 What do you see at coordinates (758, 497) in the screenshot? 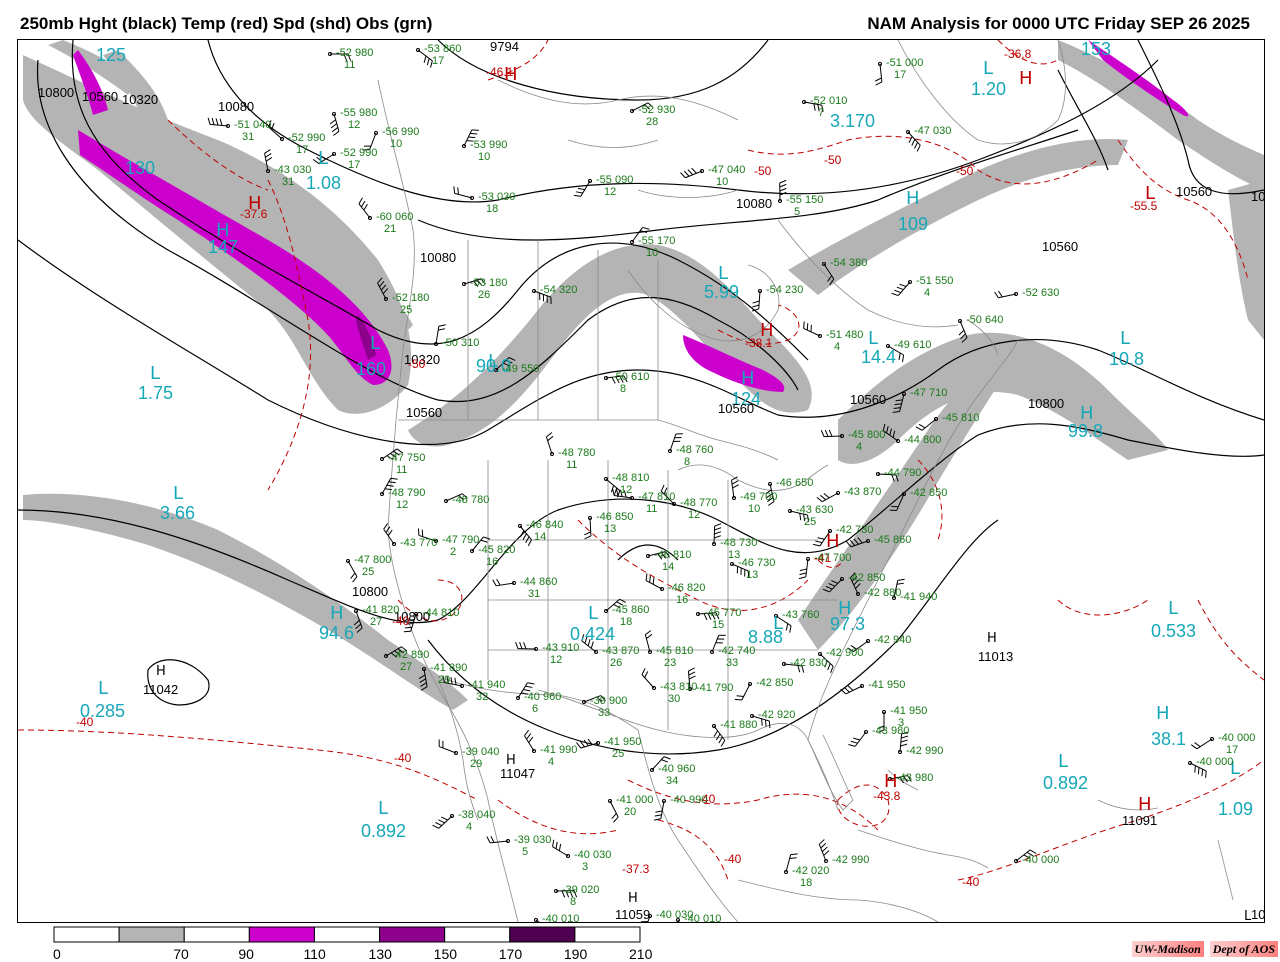
I see `station-obs: -49 700` at bounding box center [758, 497].